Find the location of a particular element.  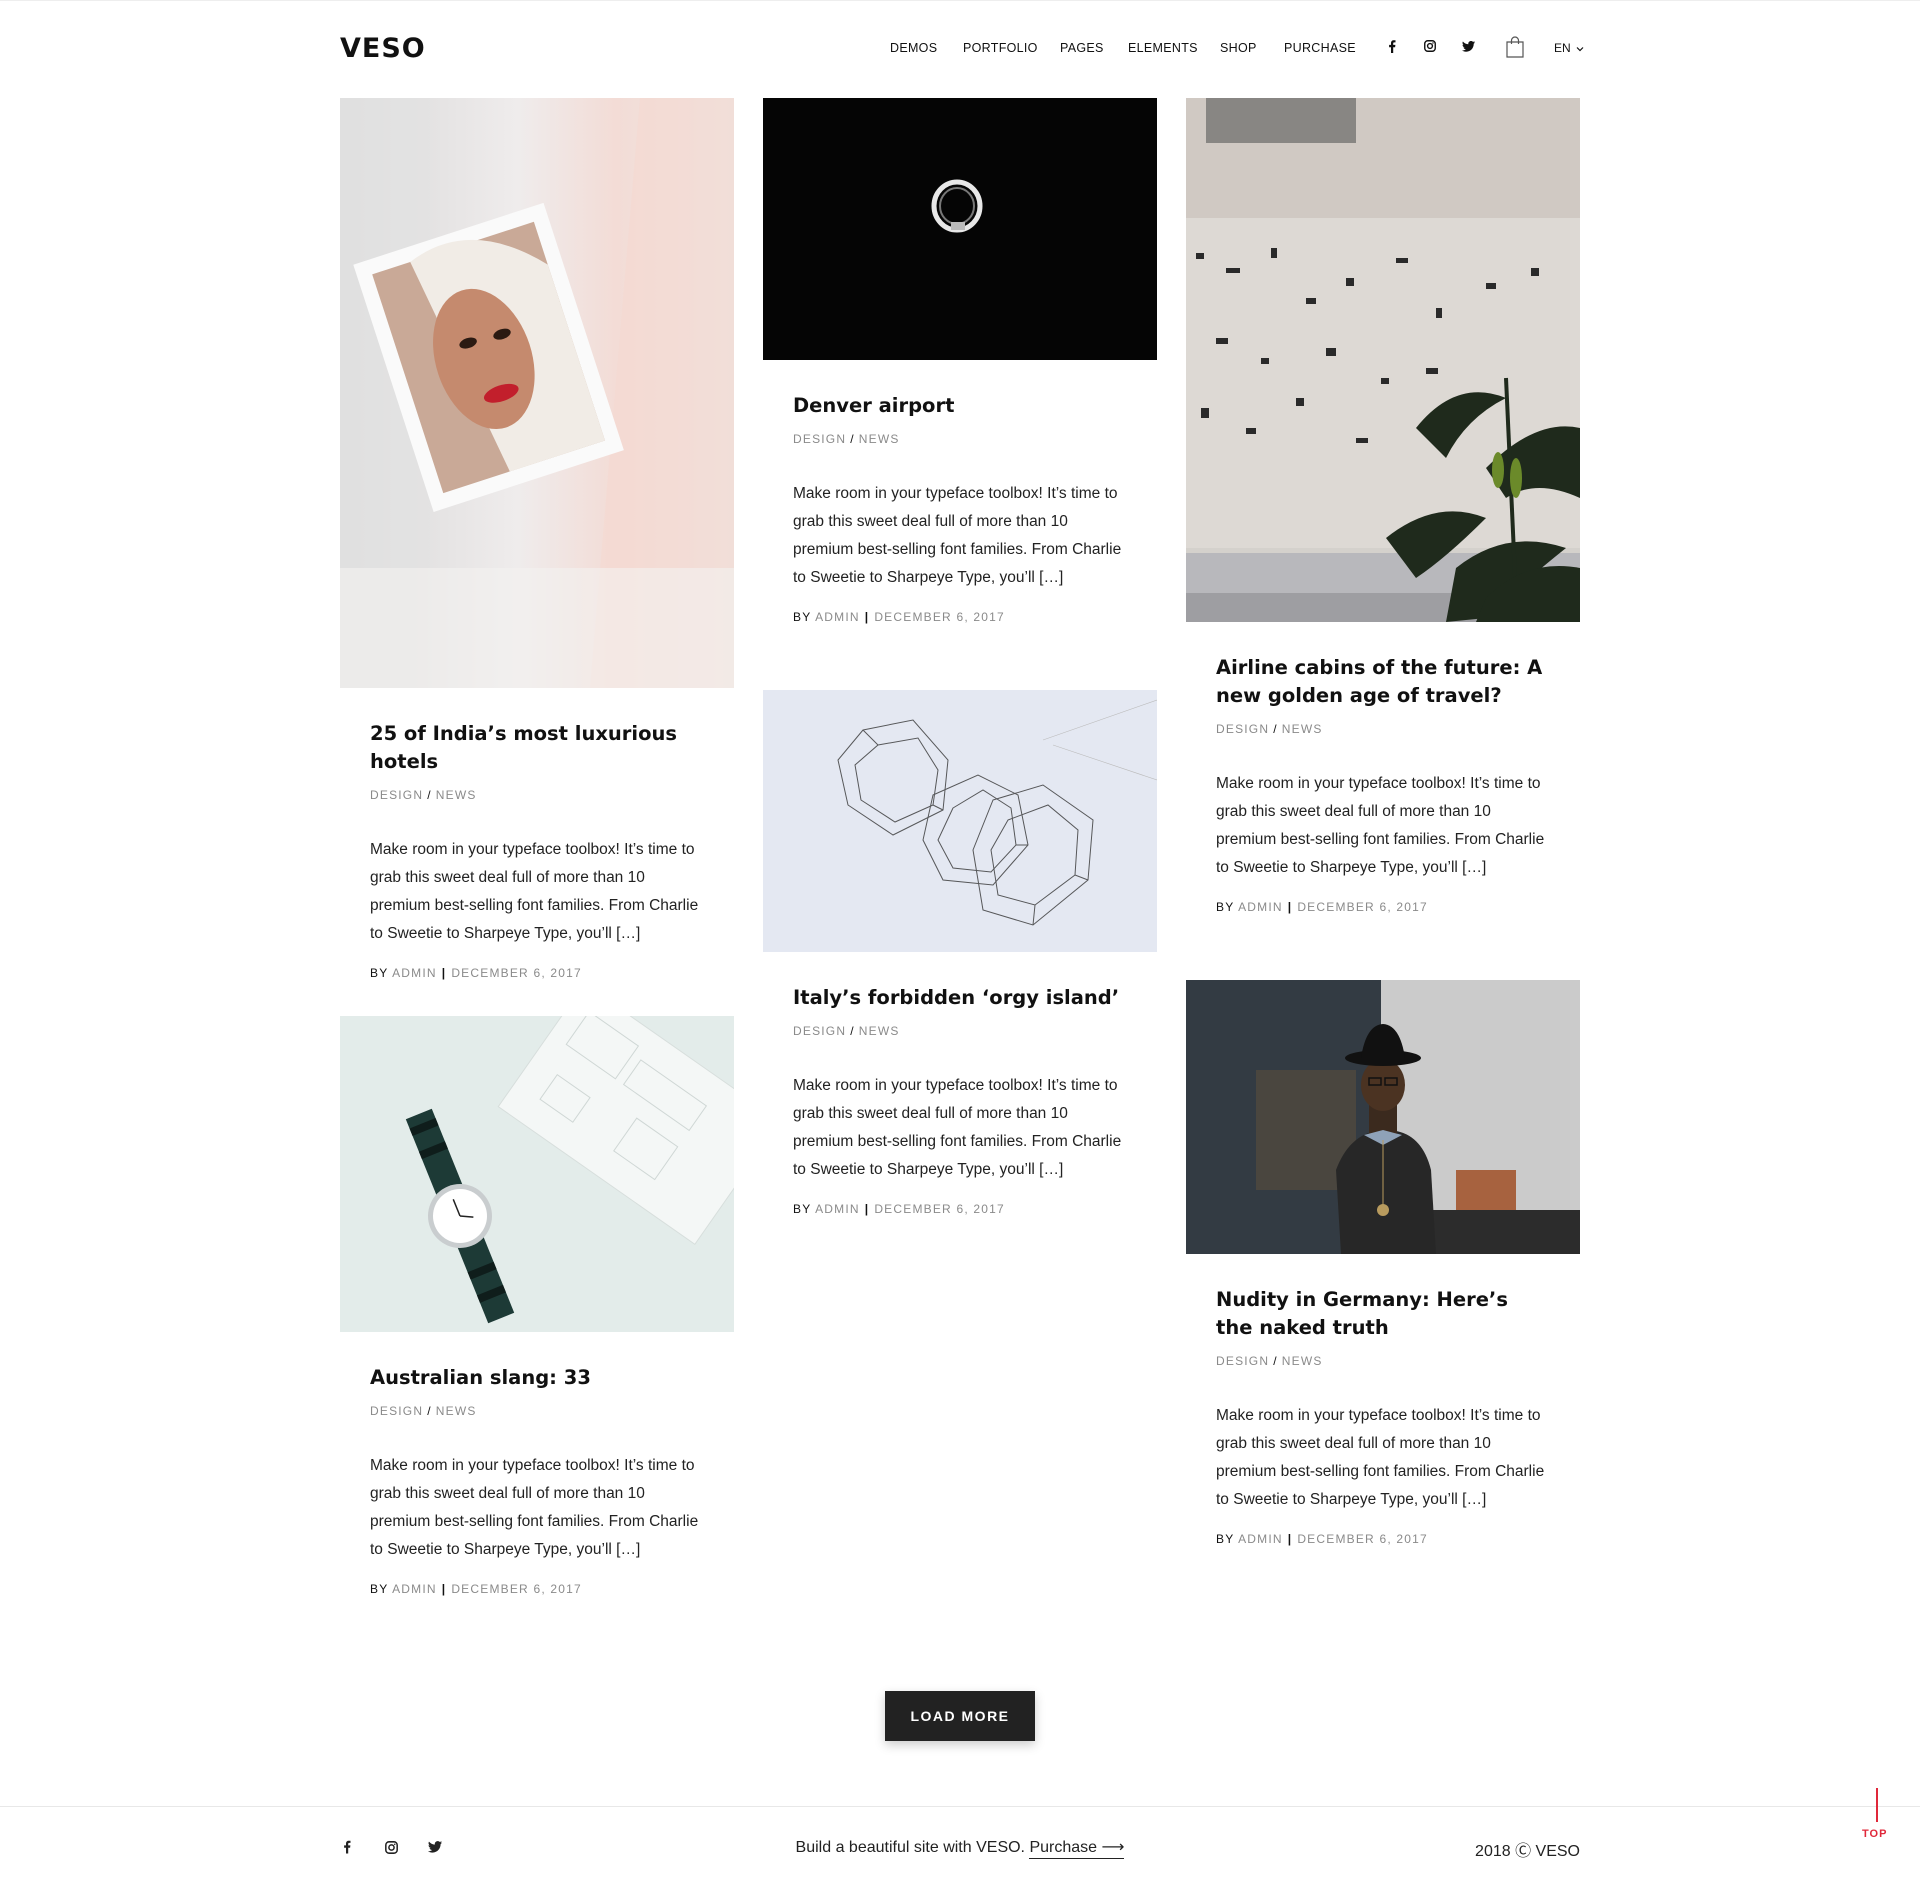

nav-item-purchase: PURCHASE is located at coordinates (1320, 48).